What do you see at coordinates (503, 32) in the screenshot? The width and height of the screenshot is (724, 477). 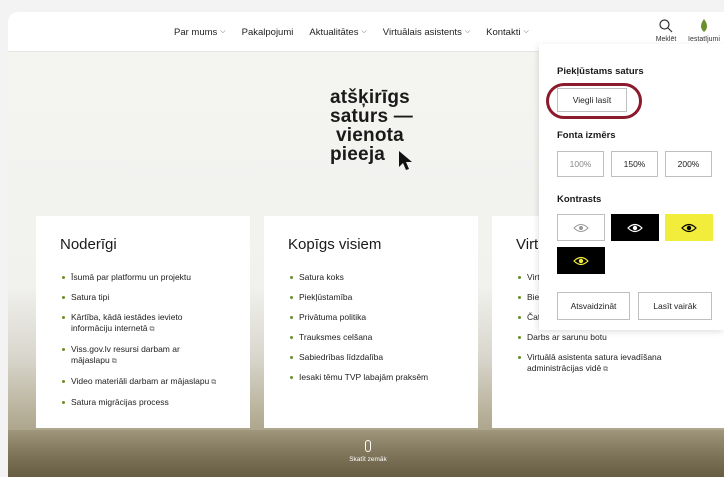 I see `nav-item-label: Kontakti` at bounding box center [503, 32].